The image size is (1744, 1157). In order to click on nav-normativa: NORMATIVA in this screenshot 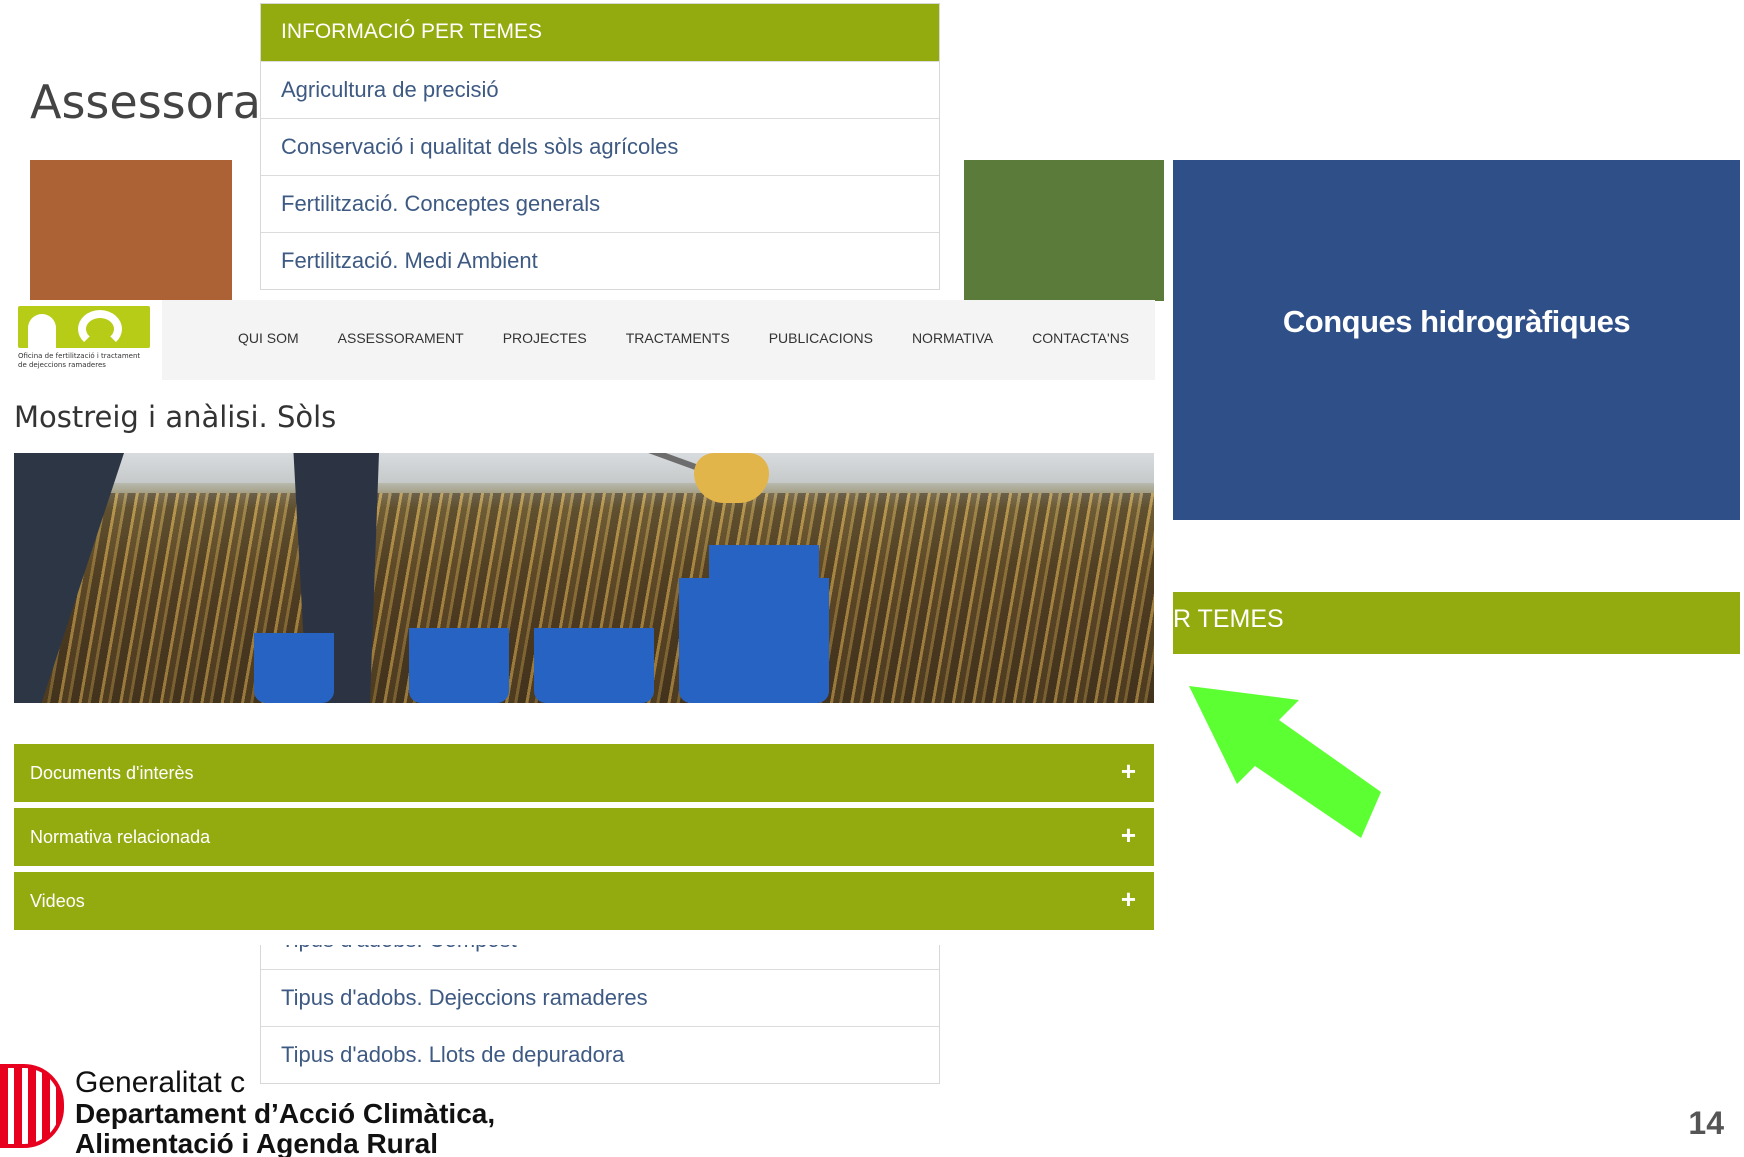, I will do `click(952, 338)`.